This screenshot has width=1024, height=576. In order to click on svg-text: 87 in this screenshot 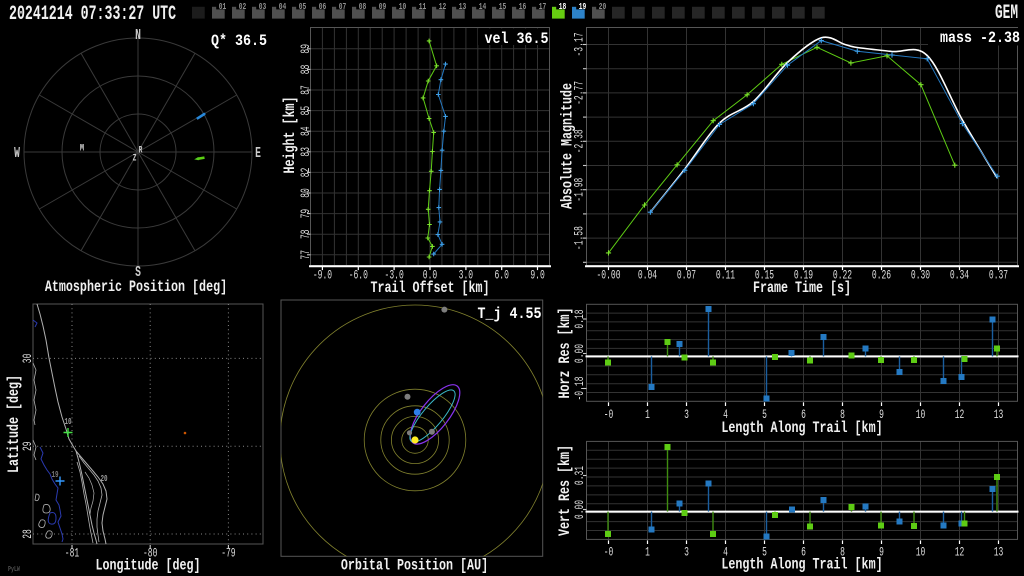, I will do `click(306, 90)`.